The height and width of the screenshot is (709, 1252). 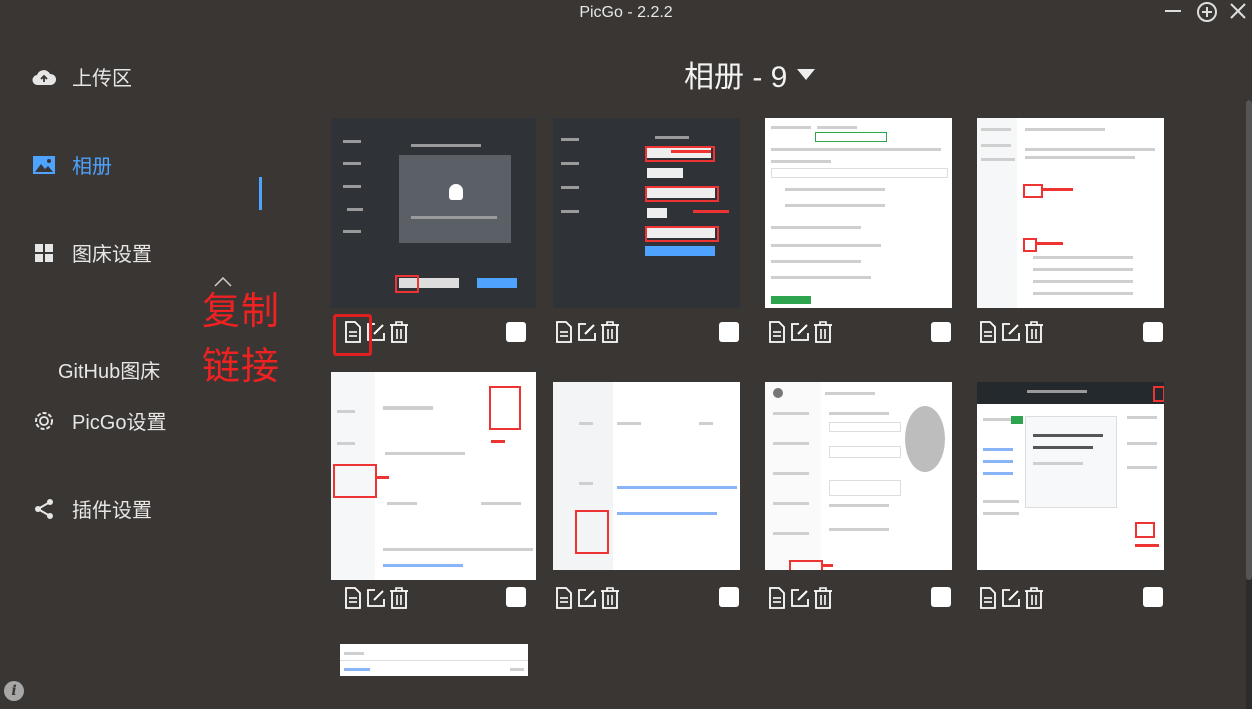 I want to click on copy-link-annotation: 复制链接, so click(x=241, y=338).